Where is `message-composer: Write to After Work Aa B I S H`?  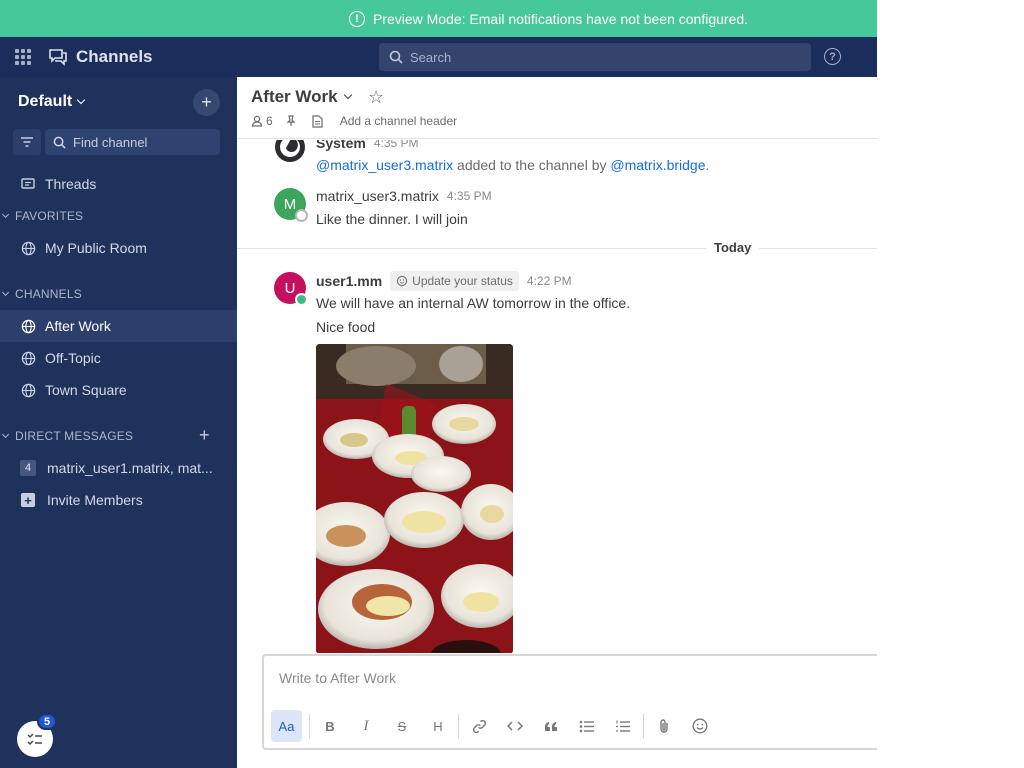 message-composer: Write to After Work Aa B I S H is located at coordinates (569, 702).